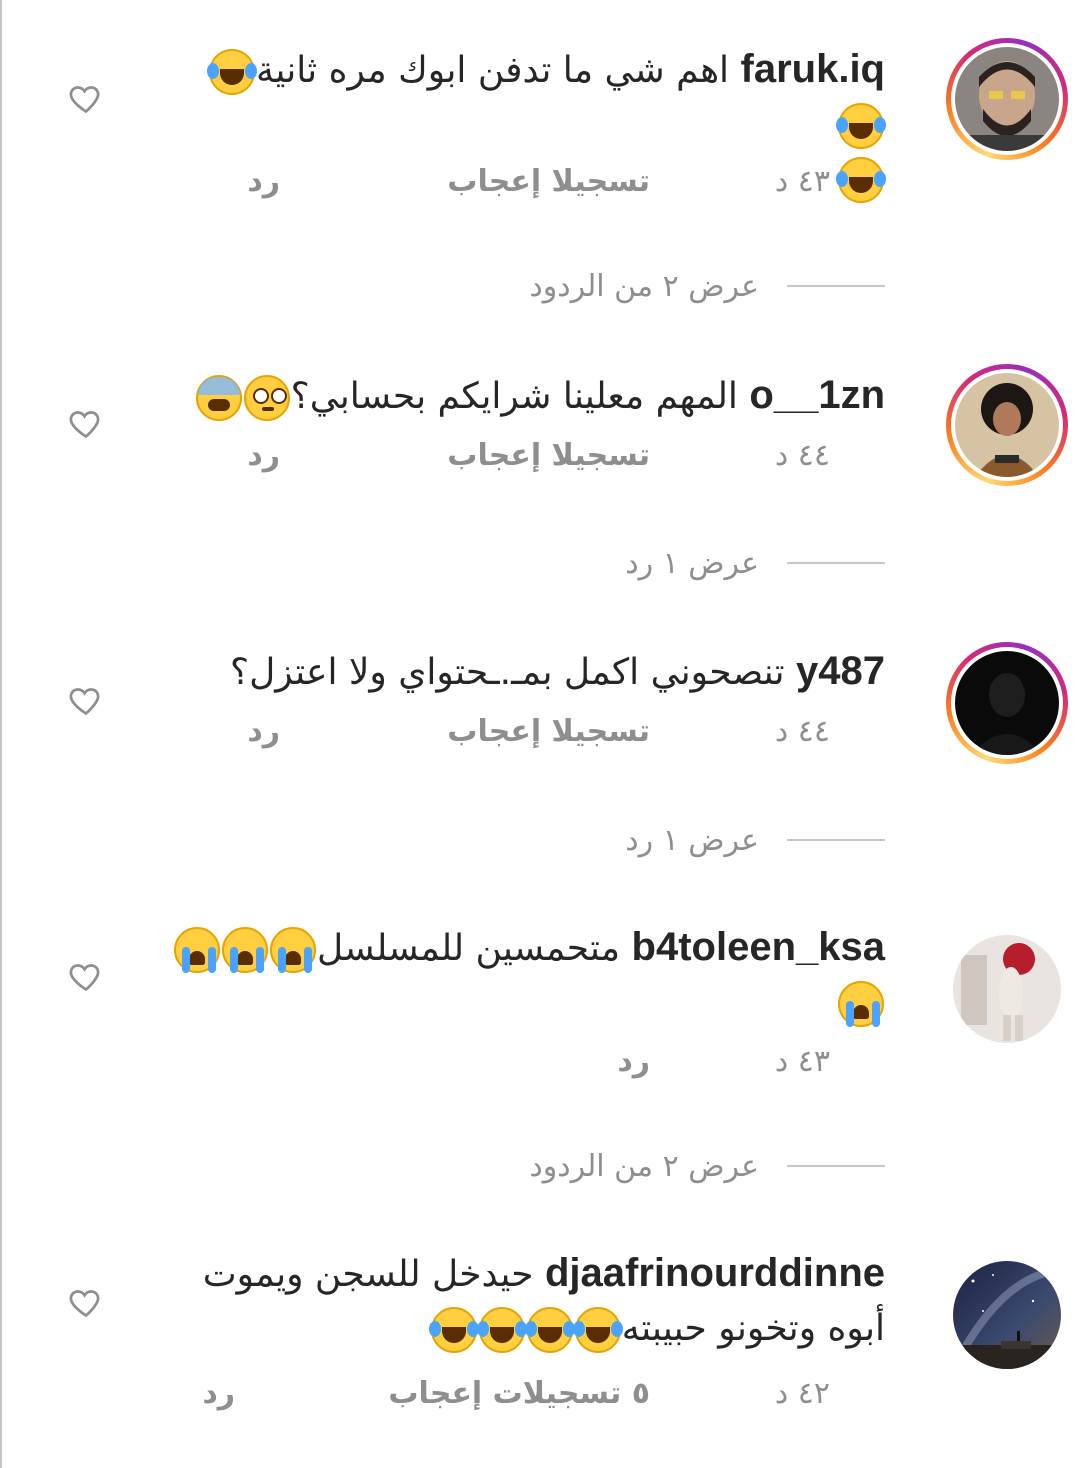  Describe the element at coordinates (840, 671) in the screenshot. I see `comment-username: y487` at that location.